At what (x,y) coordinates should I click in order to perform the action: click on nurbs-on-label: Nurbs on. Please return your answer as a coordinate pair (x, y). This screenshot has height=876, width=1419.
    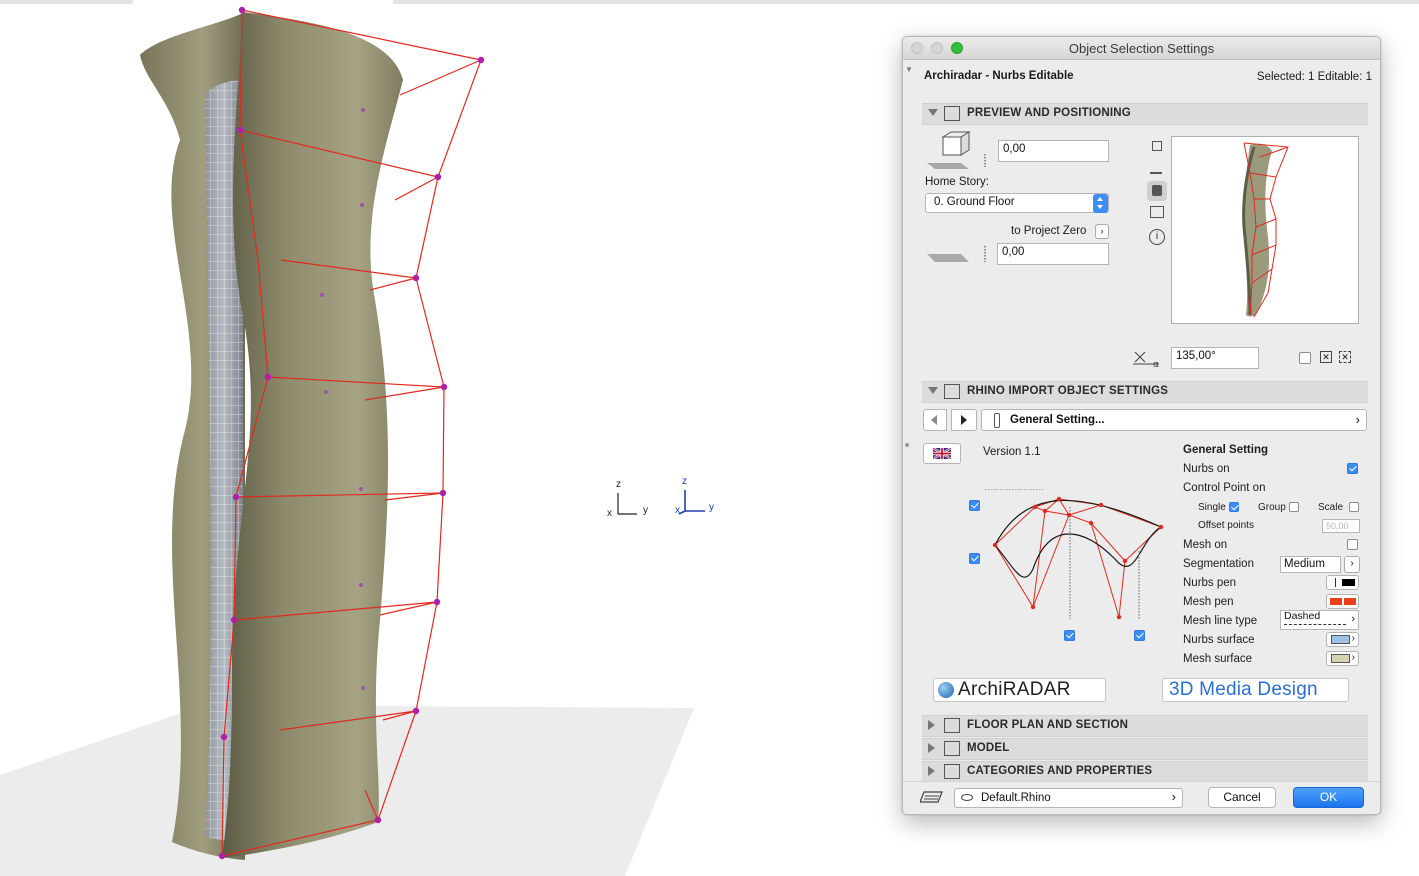
    Looking at the image, I should click on (1206, 469).